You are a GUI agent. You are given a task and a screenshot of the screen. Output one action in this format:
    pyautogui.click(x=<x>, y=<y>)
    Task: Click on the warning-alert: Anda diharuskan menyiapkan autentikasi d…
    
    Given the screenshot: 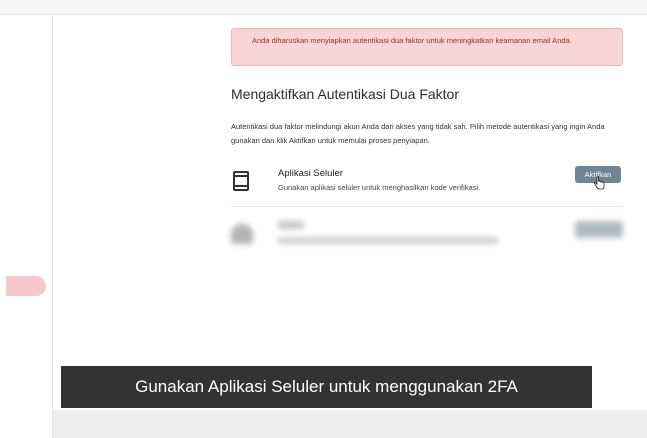 What is the action you would take?
    pyautogui.click(x=427, y=47)
    